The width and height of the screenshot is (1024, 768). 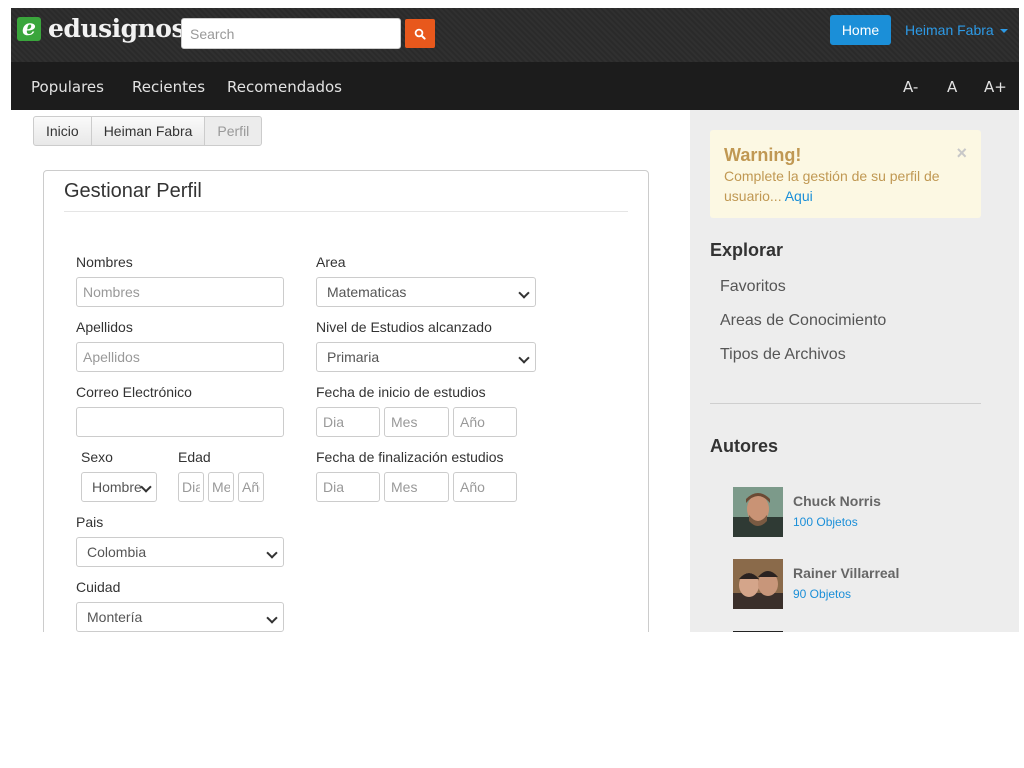 What do you see at coordinates (952, 87) in the screenshot?
I see `font-reset-button: A` at bounding box center [952, 87].